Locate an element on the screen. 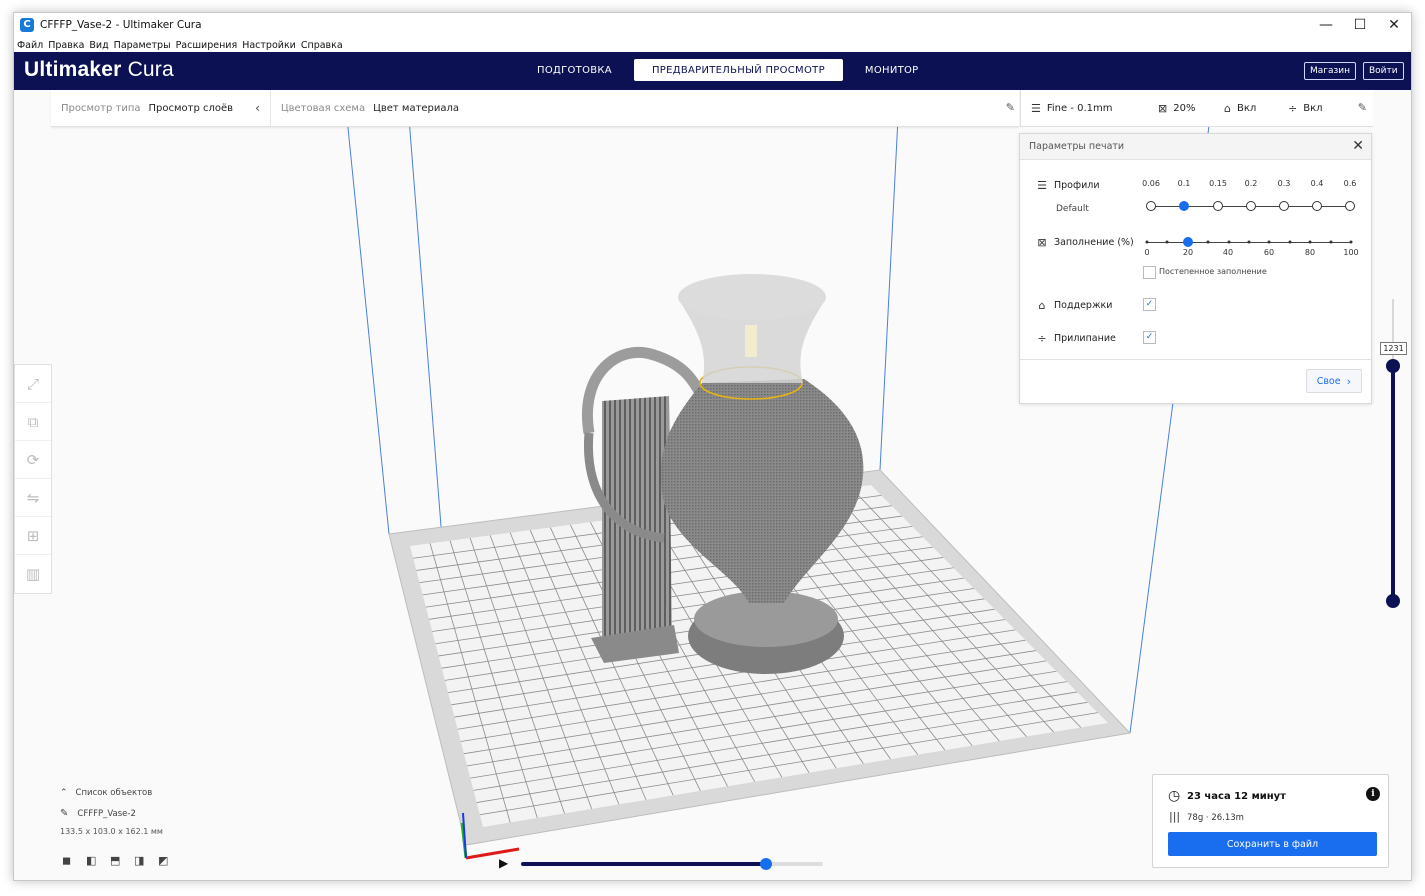 This screenshot has height=896, width=1425. infill-tick: 60 is located at coordinates (1269, 252).